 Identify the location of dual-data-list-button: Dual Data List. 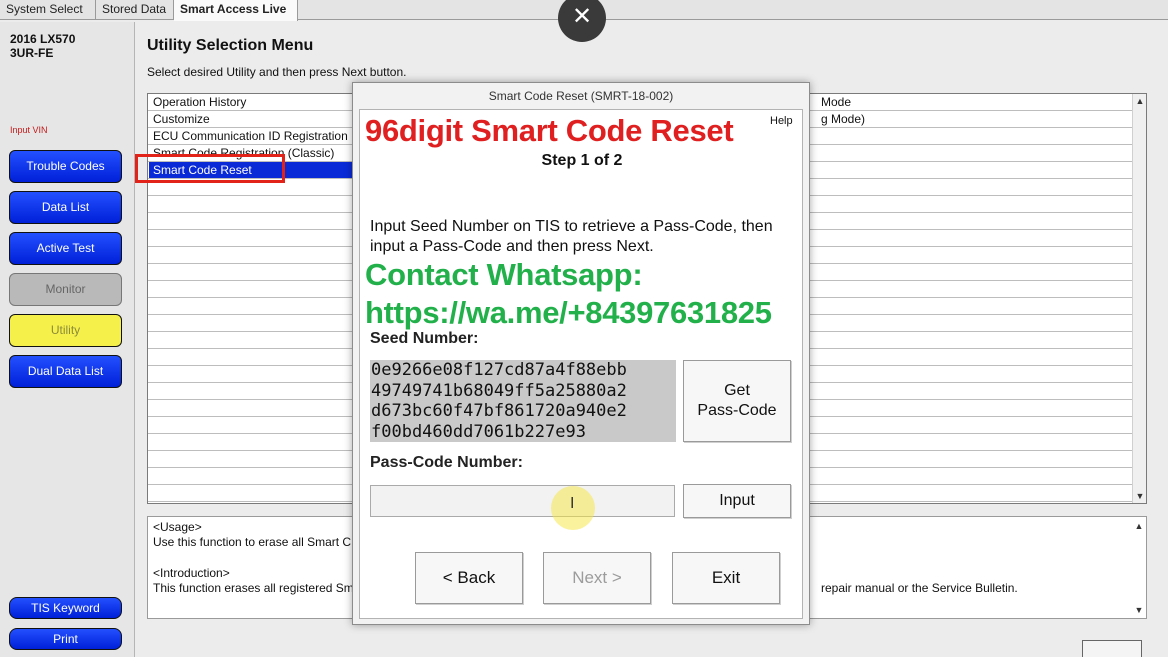
(65, 371).